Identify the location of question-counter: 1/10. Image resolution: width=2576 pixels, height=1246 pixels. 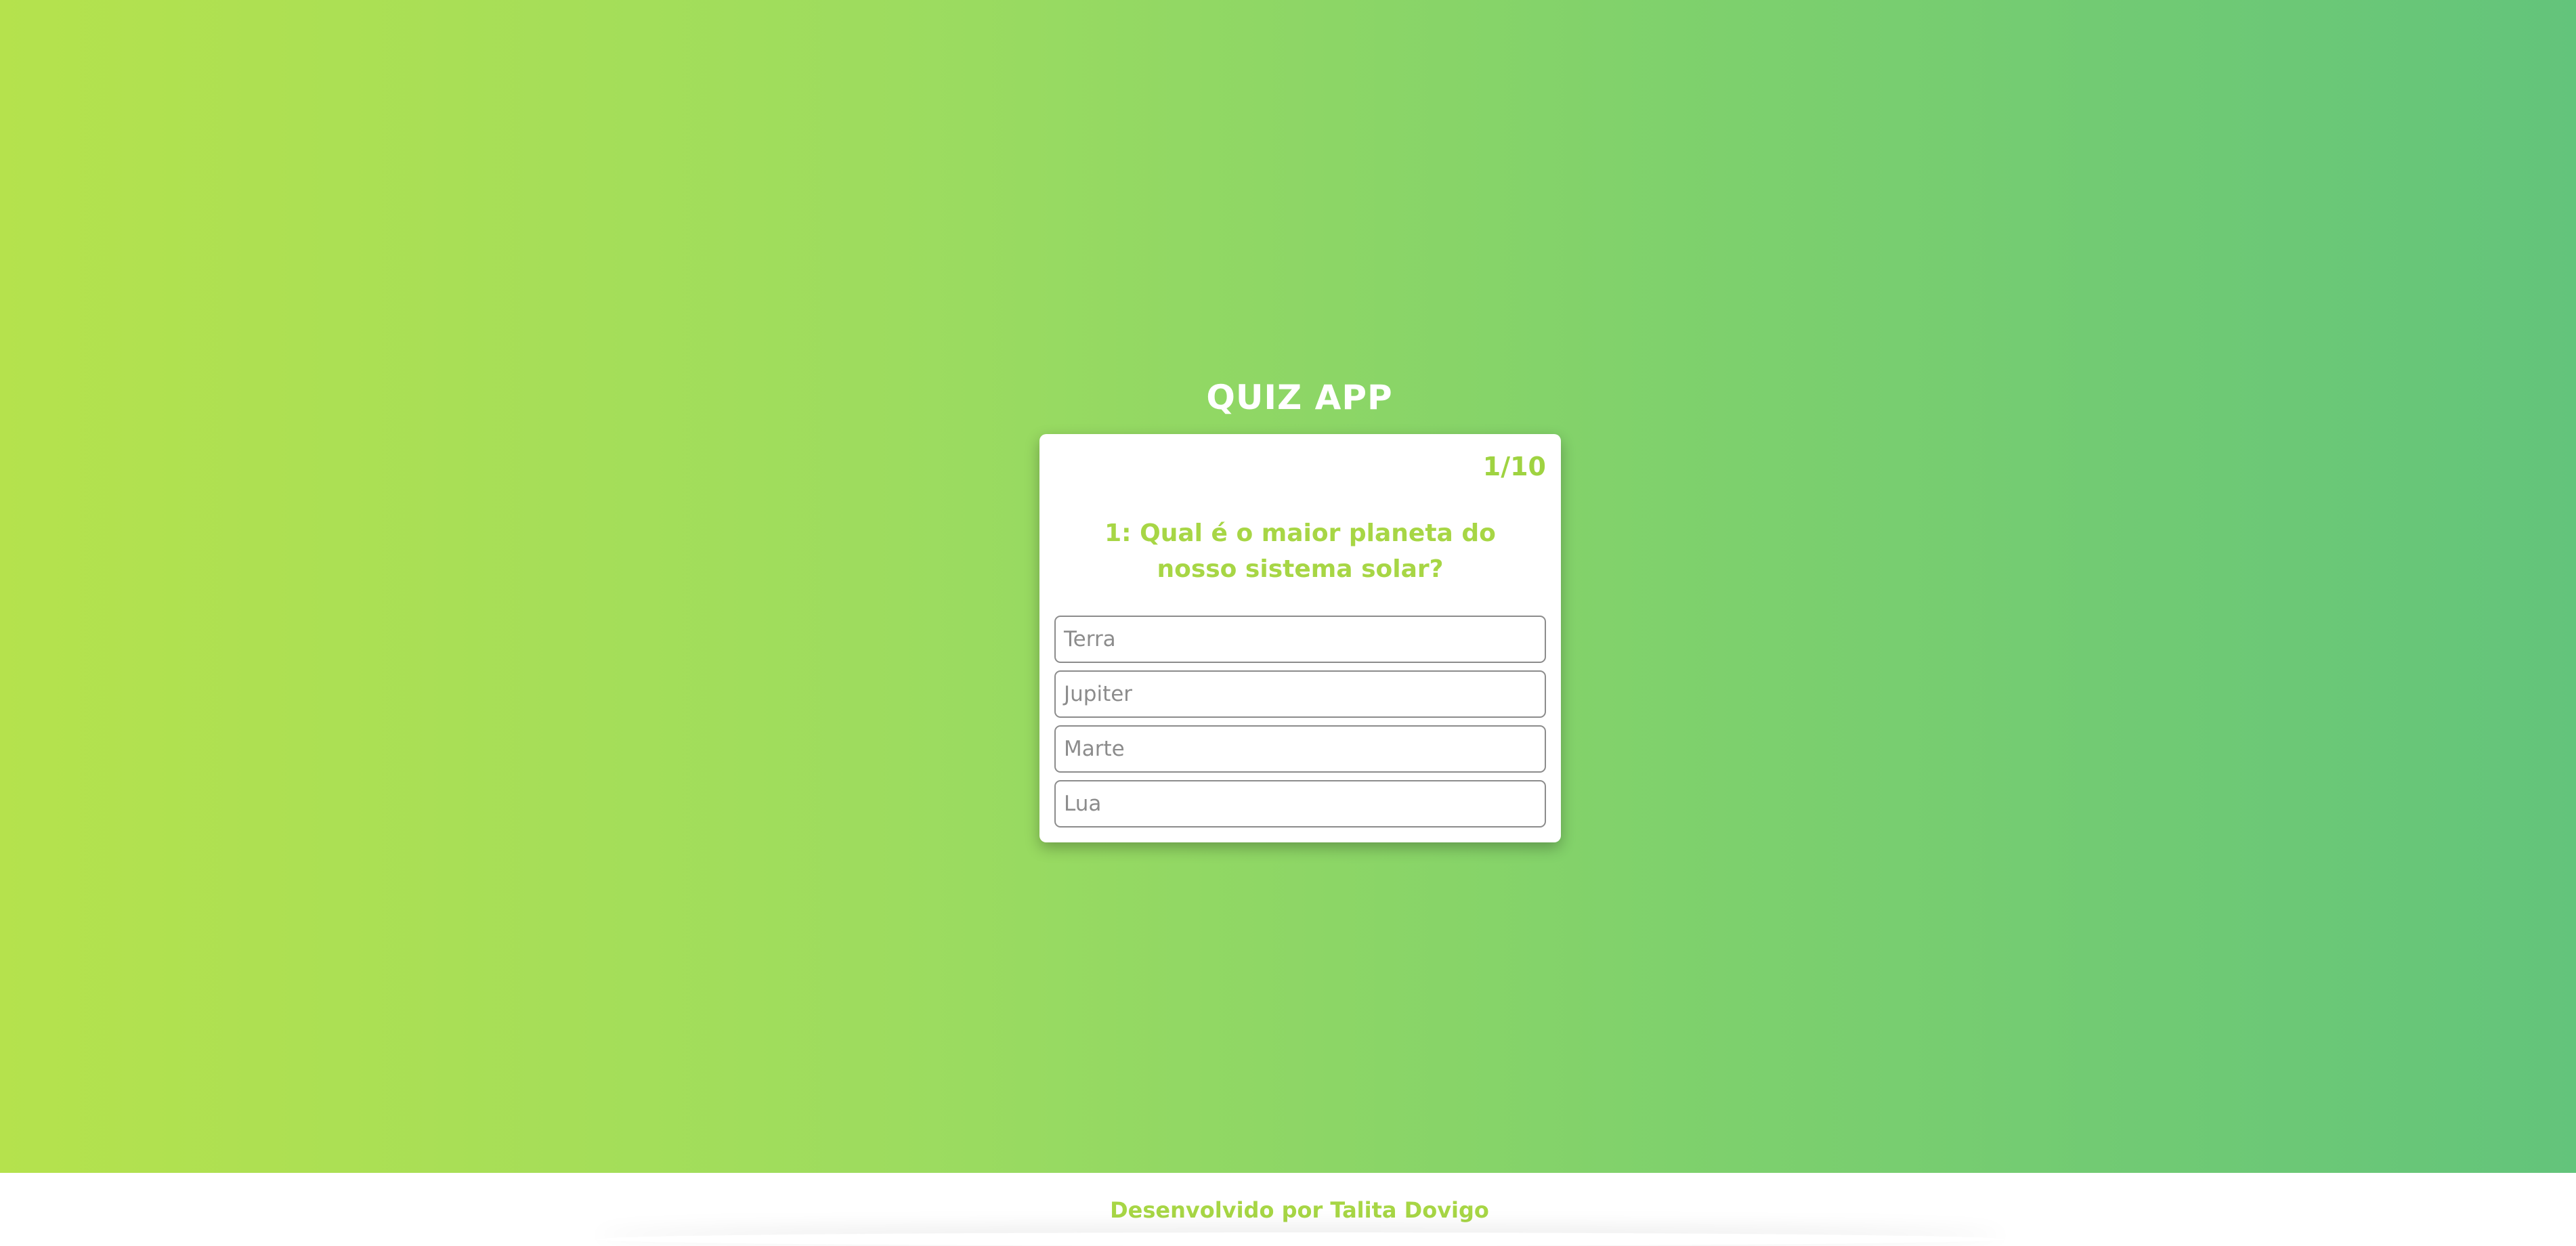
(1514, 466).